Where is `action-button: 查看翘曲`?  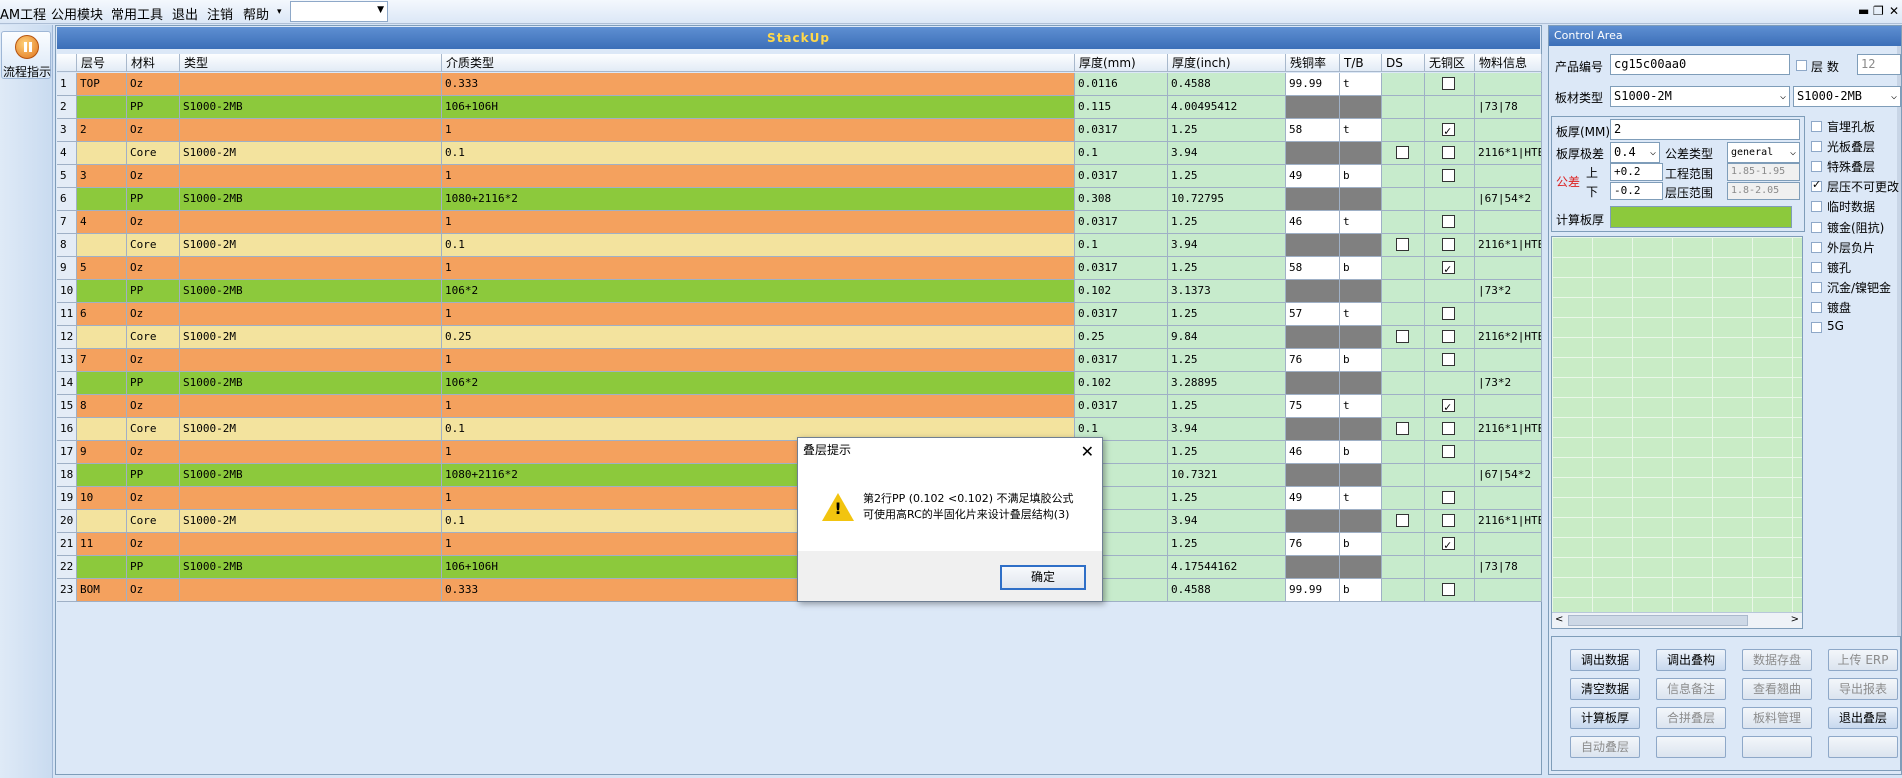 action-button: 查看翘曲 is located at coordinates (1777, 689).